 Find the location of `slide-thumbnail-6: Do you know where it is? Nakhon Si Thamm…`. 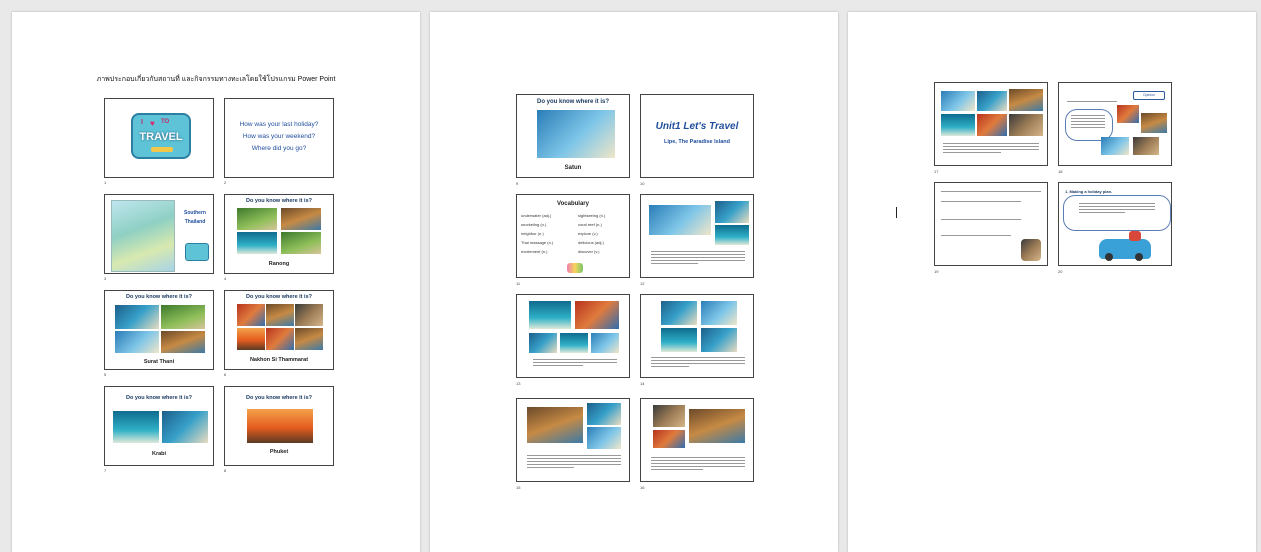

slide-thumbnail-6: Do you know where it is? Nakhon Si Thamm… is located at coordinates (279, 330).